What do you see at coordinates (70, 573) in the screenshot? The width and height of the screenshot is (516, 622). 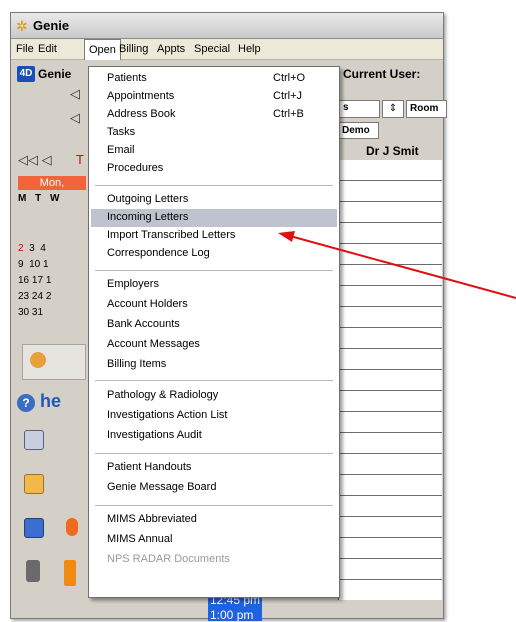 I see `dollar-icon` at bounding box center [70, 573].